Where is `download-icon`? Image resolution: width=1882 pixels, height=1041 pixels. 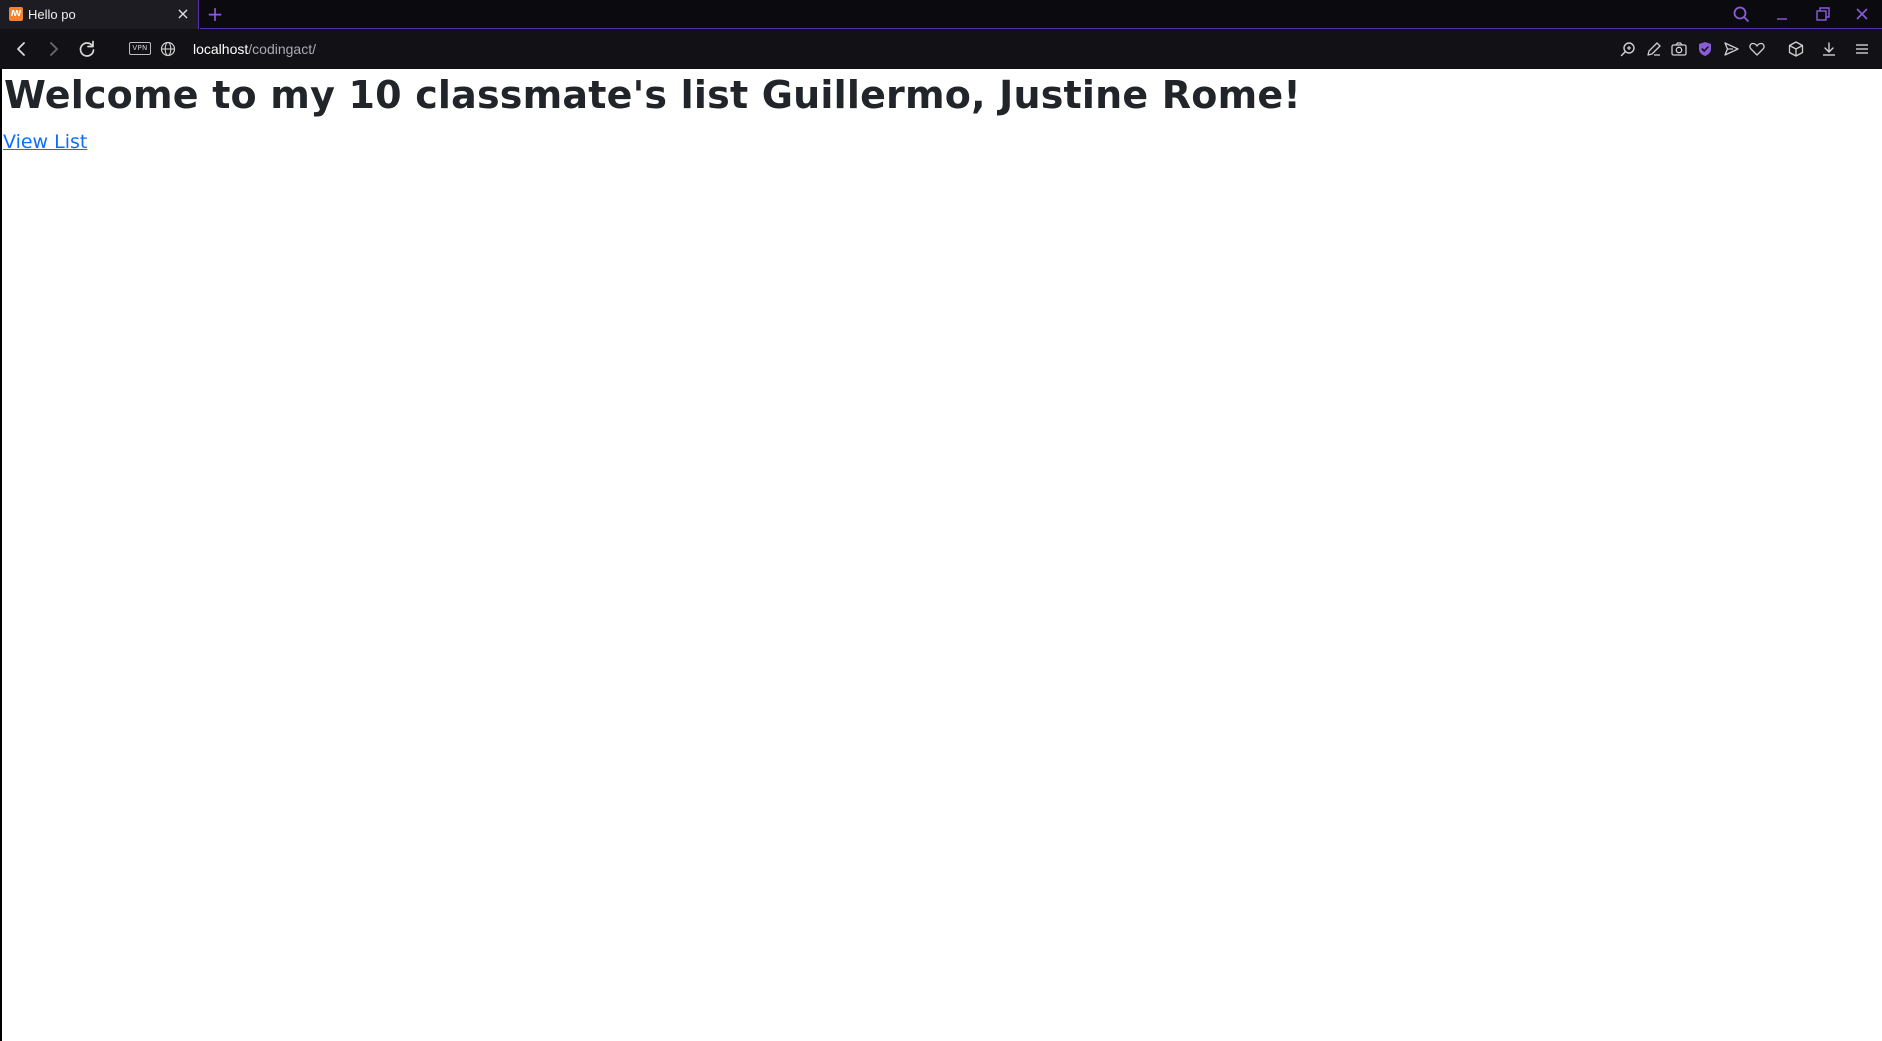
download-icon is located at coordinates (1829, 49).